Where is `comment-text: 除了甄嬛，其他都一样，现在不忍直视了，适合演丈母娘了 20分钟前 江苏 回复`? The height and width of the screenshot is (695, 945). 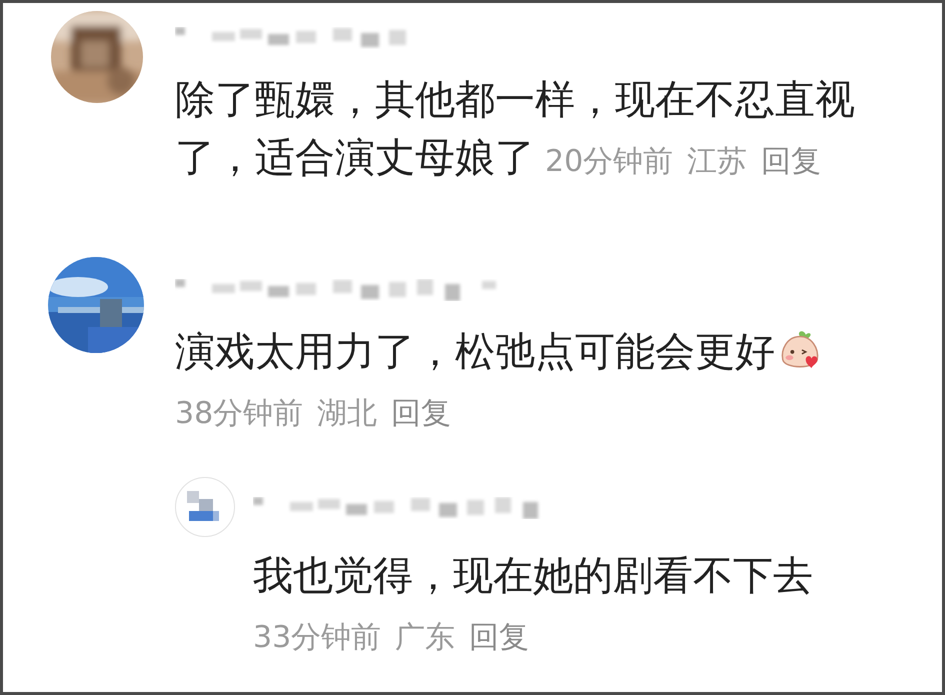
comment-text: 除了甄嬛，其他都一样，现在不忍直视了，适合演丈母娘了 20分钟前 江苏 回复 is located at coordinates (515, 130).